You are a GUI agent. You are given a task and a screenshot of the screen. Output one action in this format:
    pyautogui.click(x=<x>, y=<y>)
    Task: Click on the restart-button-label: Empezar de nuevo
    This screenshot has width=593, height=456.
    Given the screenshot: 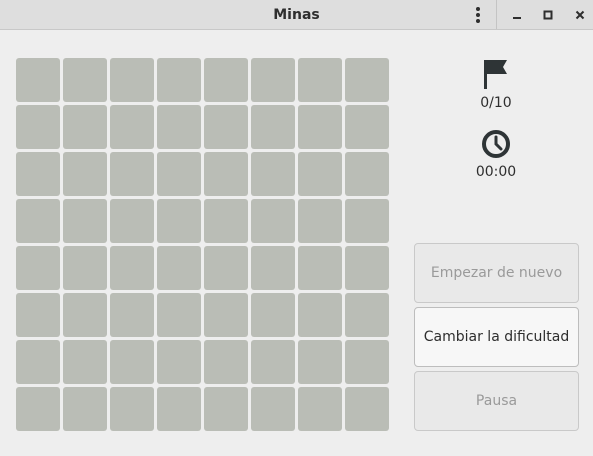 What is the action you would take?
    pyautogui.click(x=496, y=273)
    